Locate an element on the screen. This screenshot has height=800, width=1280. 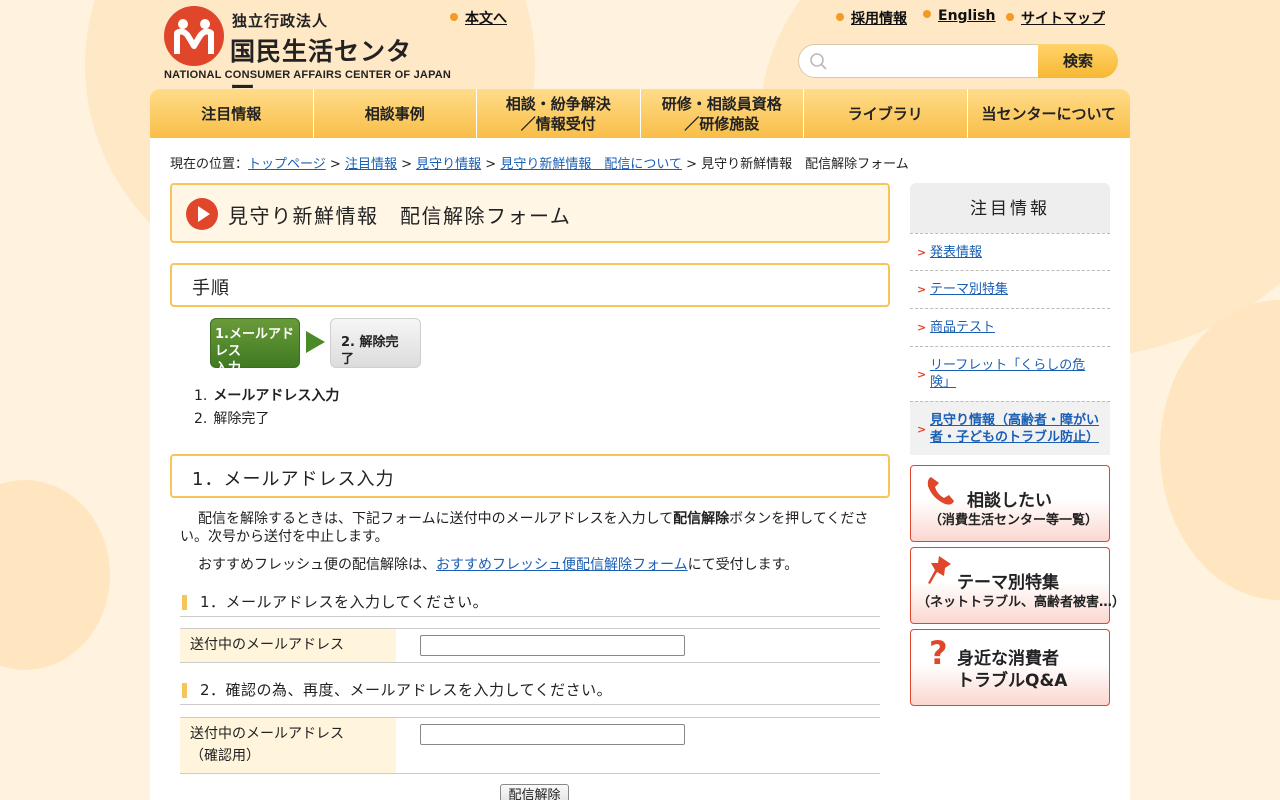
play-icon is located at coordinates (202, 214).